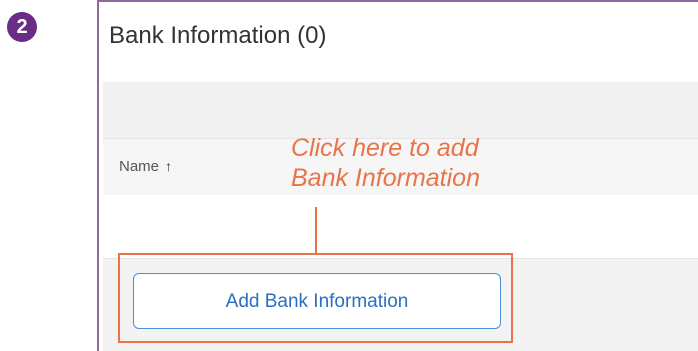 Image resolution: width=698 pixels, height=351 pixels. Describe the element at coordinates (316, 230) in the screenshot. I see `annotation-callout-line` at that location.